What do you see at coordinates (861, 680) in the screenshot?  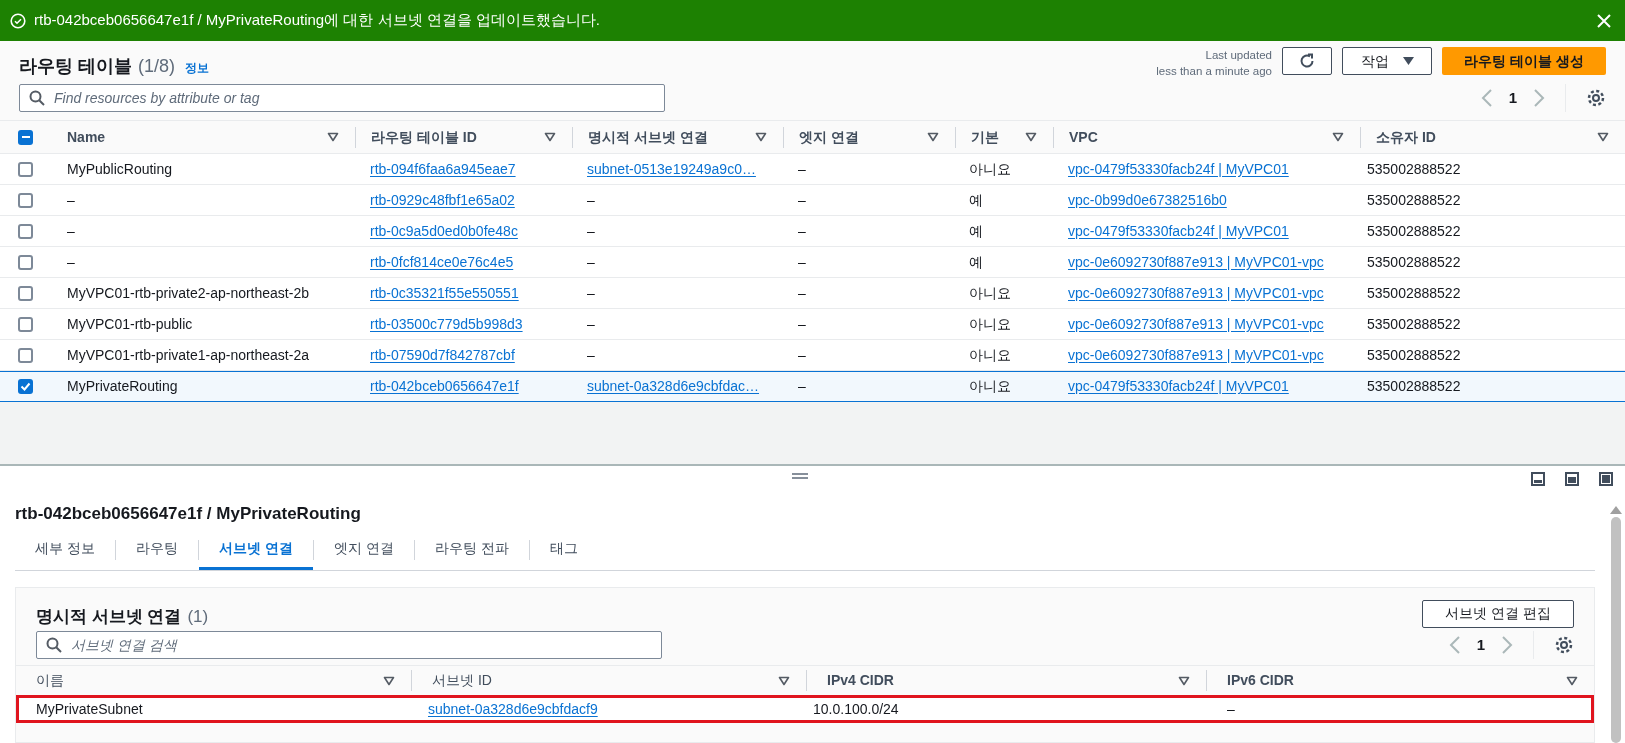 I see `column-header: IPv4 CIDR` at bounding box center [861, 680].